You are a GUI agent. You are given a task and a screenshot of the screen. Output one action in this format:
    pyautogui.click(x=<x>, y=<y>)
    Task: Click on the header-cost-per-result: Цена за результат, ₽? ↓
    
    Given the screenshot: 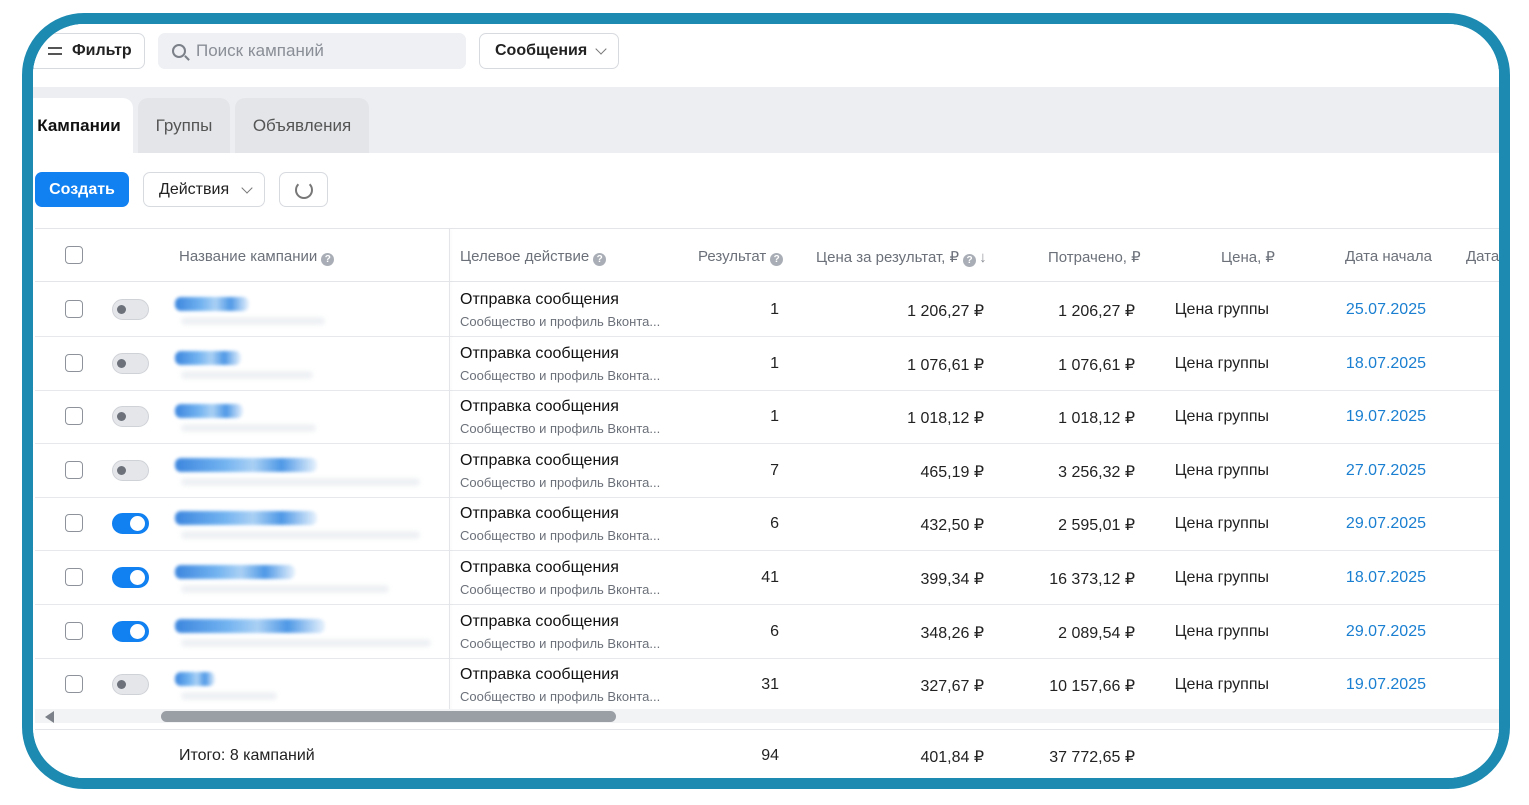 What is the action you would take?
    pyautogui.click(x=901, y=257)
    